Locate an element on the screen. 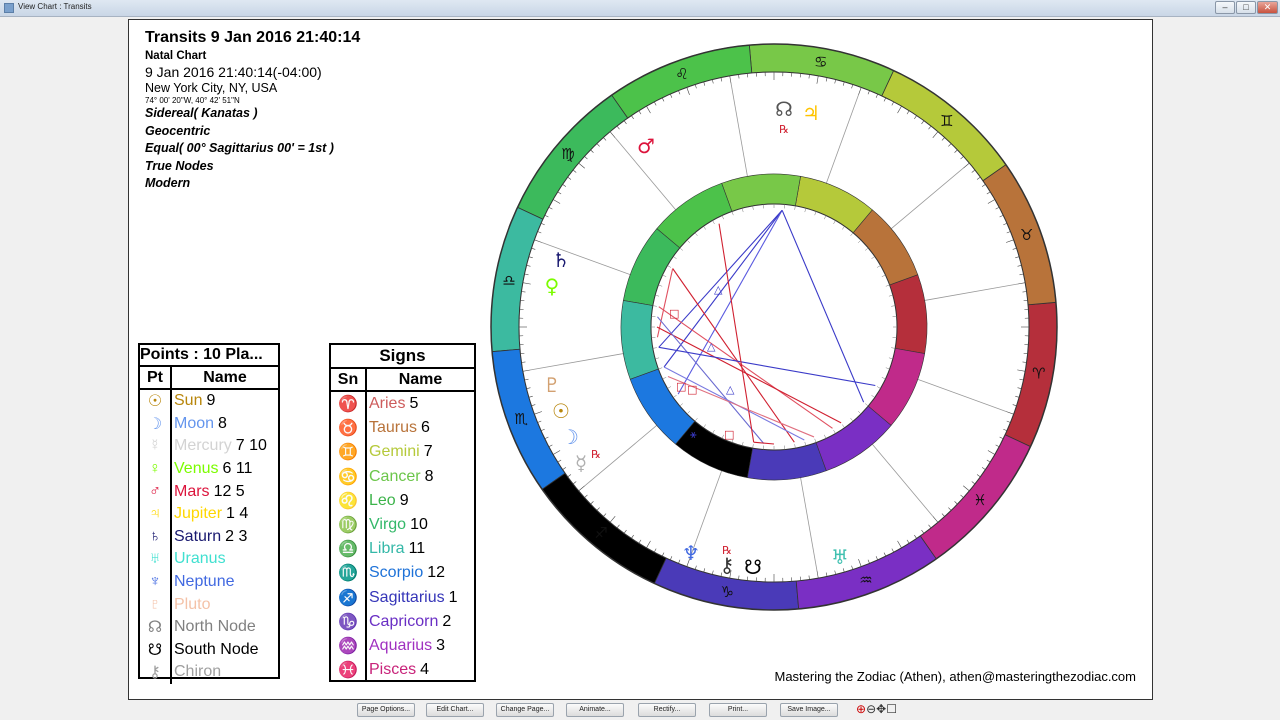 This screenshot has width=1280, height=720. sign-row: ♐ Sagittarius 1 is located at coordinates (402, 598).